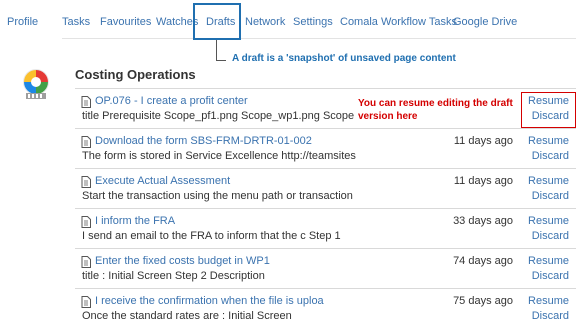 This screenshot has width=576, height=328. Describe the element at coordinates (36, 84) in the screenshot. I see `user-avatar` at that location.